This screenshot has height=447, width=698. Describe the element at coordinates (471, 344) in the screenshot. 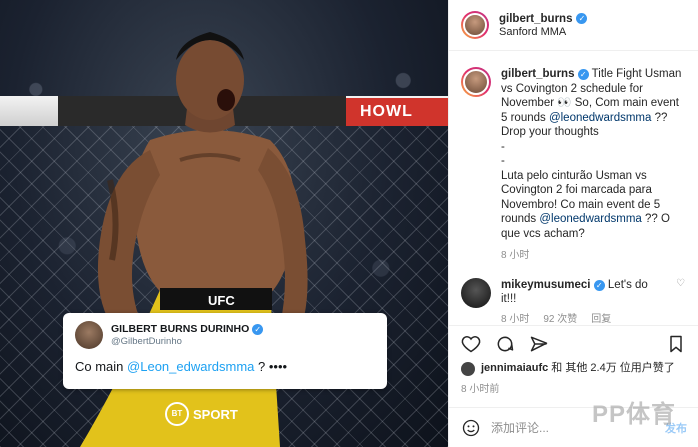

I see `heart-icon` at that location.